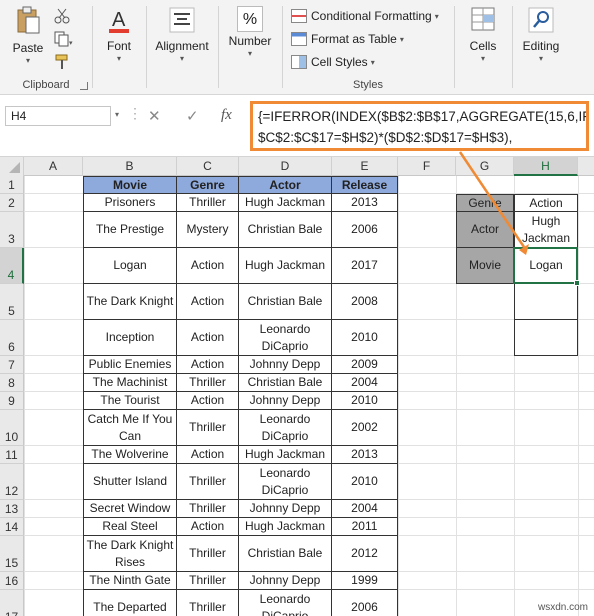 The width and height of the screenshot is (594, 616). I want to click on row-header-11: 11, so click(12, 455).